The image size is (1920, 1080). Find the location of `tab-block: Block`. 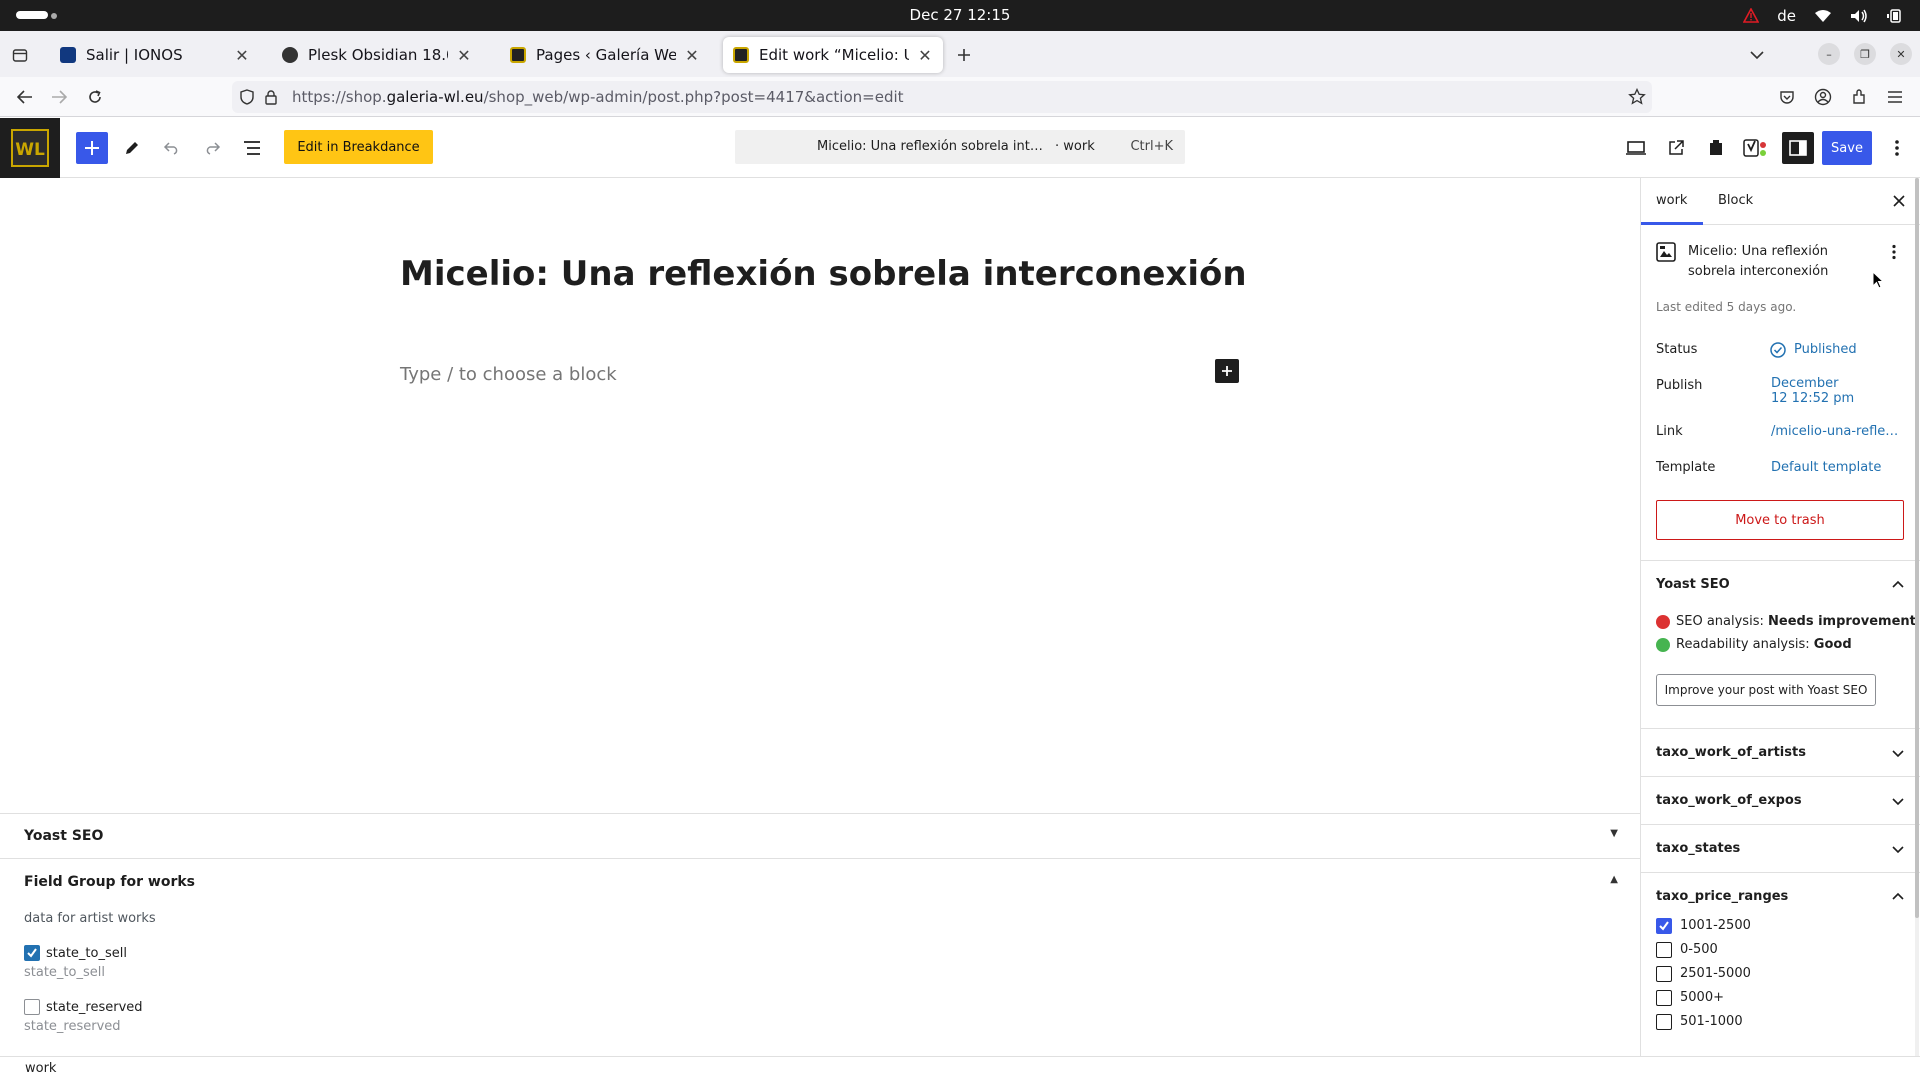

tab-block: Block is located at coordinates (1735, 200).